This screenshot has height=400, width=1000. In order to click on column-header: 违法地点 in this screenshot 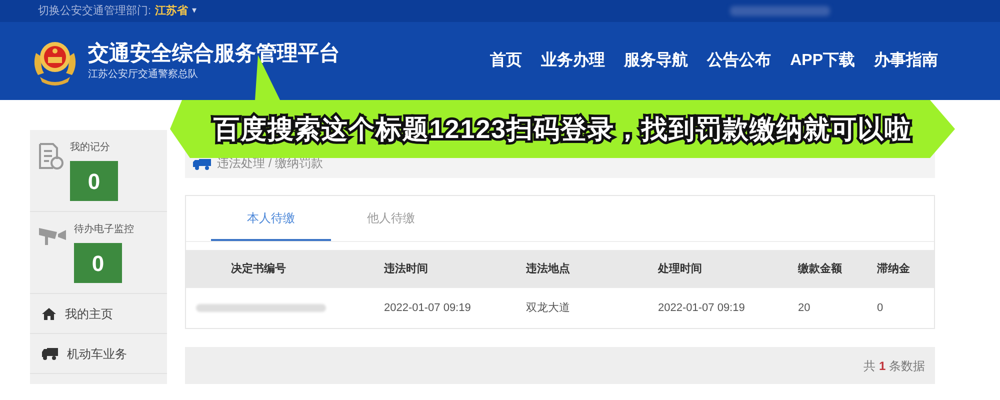, I will do `click(548, 269)`.